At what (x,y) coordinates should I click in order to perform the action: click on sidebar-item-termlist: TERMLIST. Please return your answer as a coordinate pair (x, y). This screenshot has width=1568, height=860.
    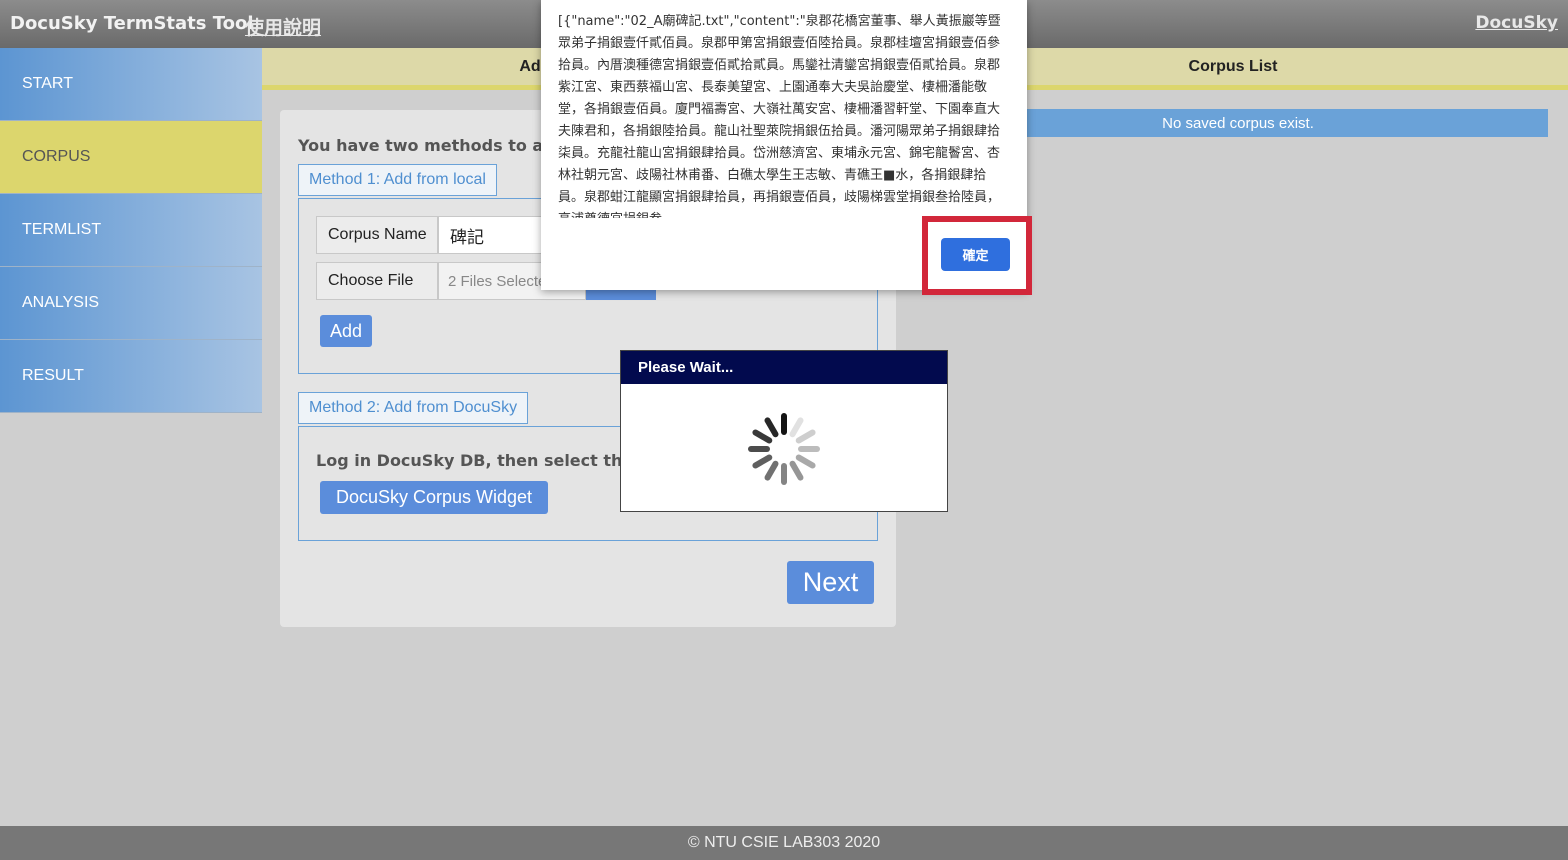
    Looking at the image, I should click on (131, 230).